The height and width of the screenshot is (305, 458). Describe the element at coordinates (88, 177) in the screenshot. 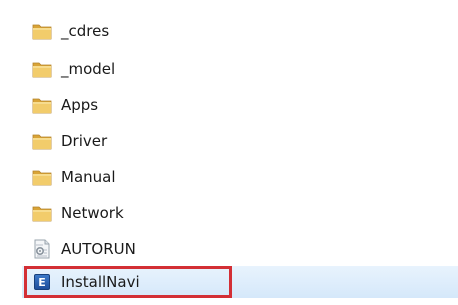

I see `file-name: Manual` at that location.